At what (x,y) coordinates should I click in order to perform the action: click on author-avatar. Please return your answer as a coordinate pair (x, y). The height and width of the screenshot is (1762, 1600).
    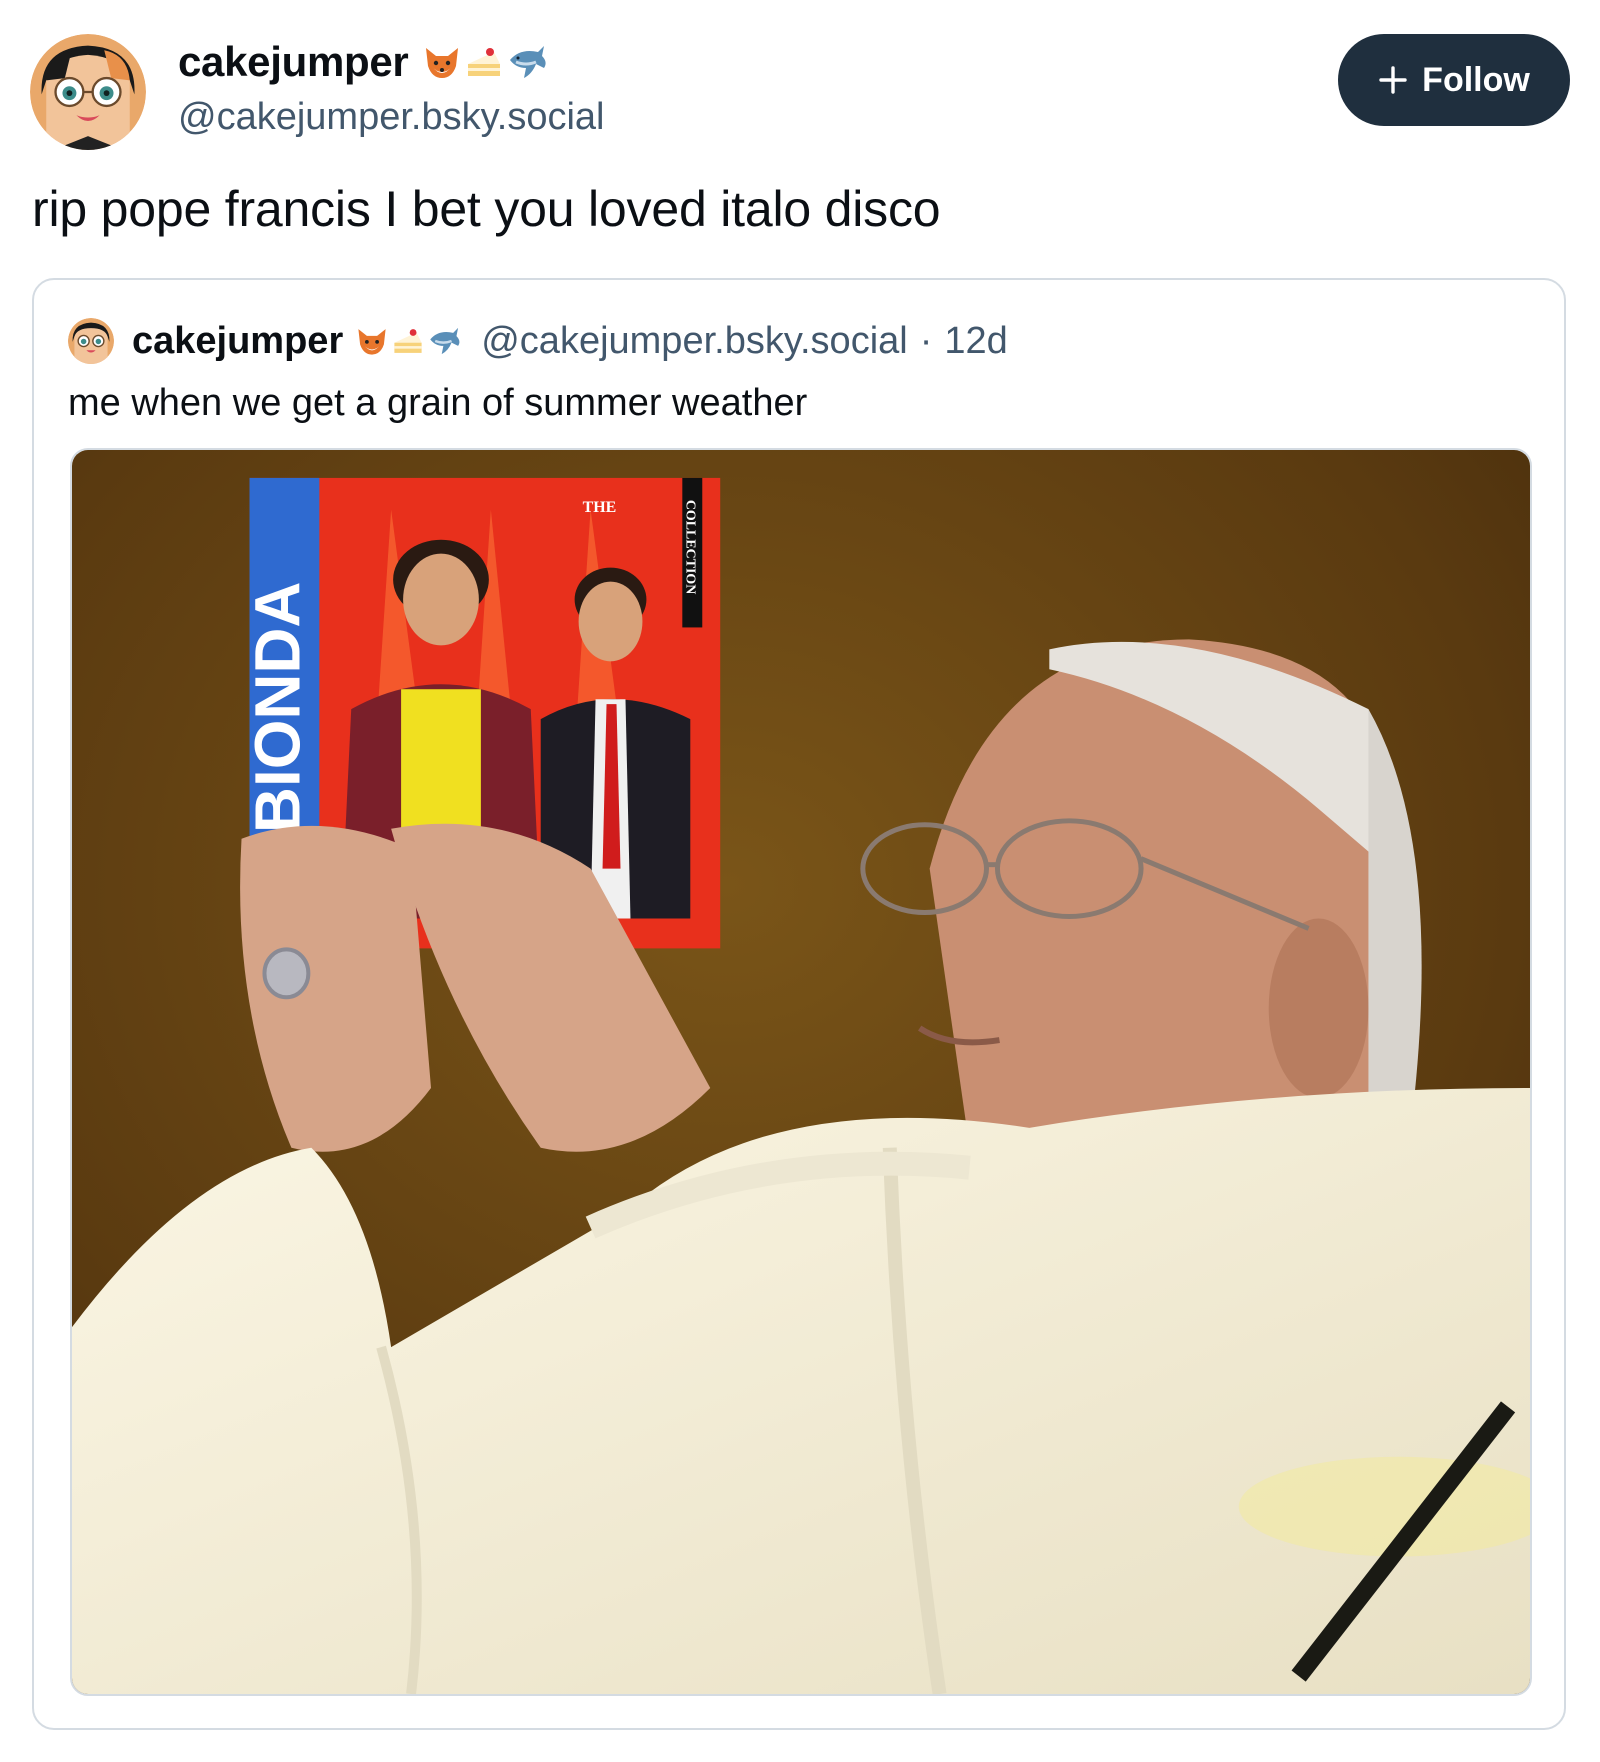
    Looking at the image, I should click on (88, 92).